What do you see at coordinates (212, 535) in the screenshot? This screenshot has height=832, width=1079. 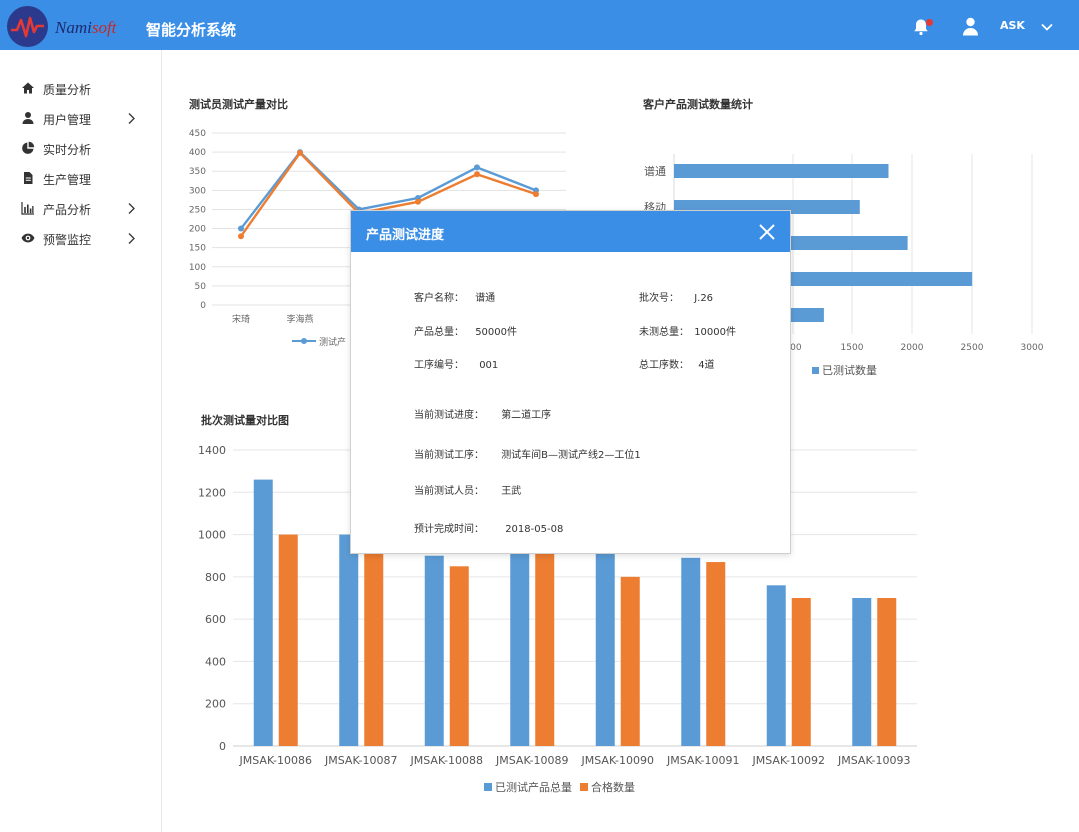 I see `y-tick-label: 1000` at bounding box center [212, 535].